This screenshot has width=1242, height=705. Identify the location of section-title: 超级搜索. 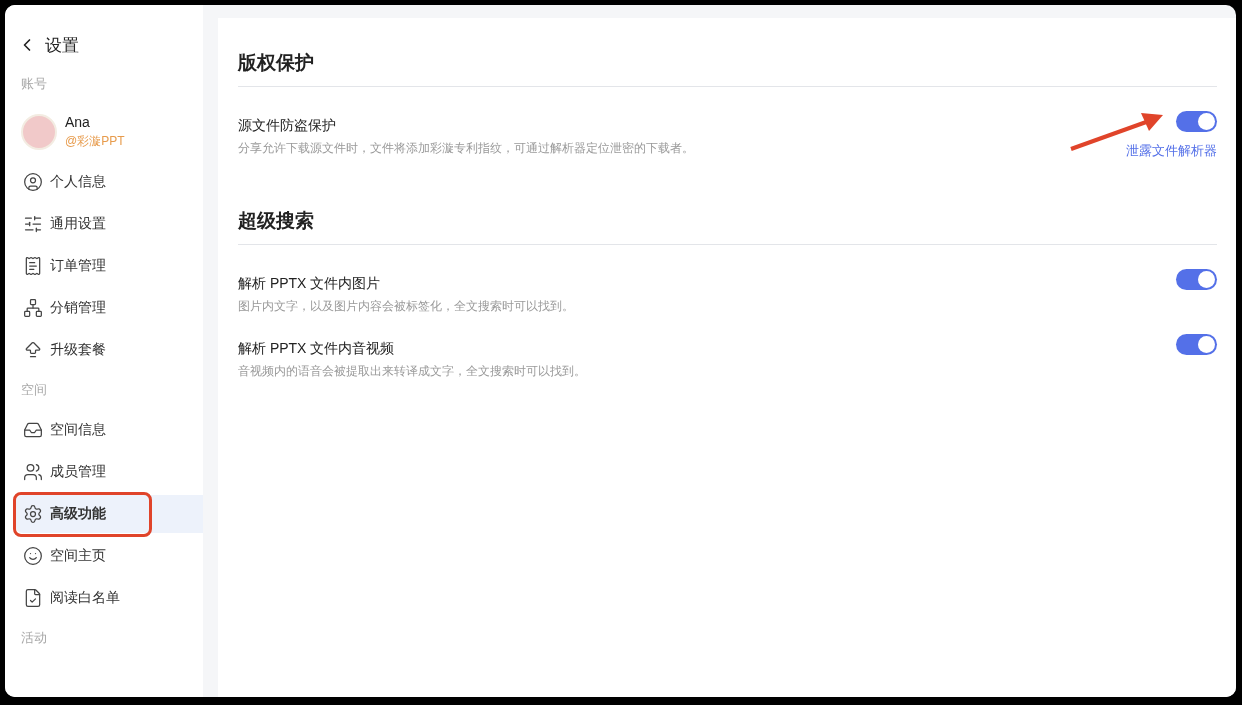
(276, 221).